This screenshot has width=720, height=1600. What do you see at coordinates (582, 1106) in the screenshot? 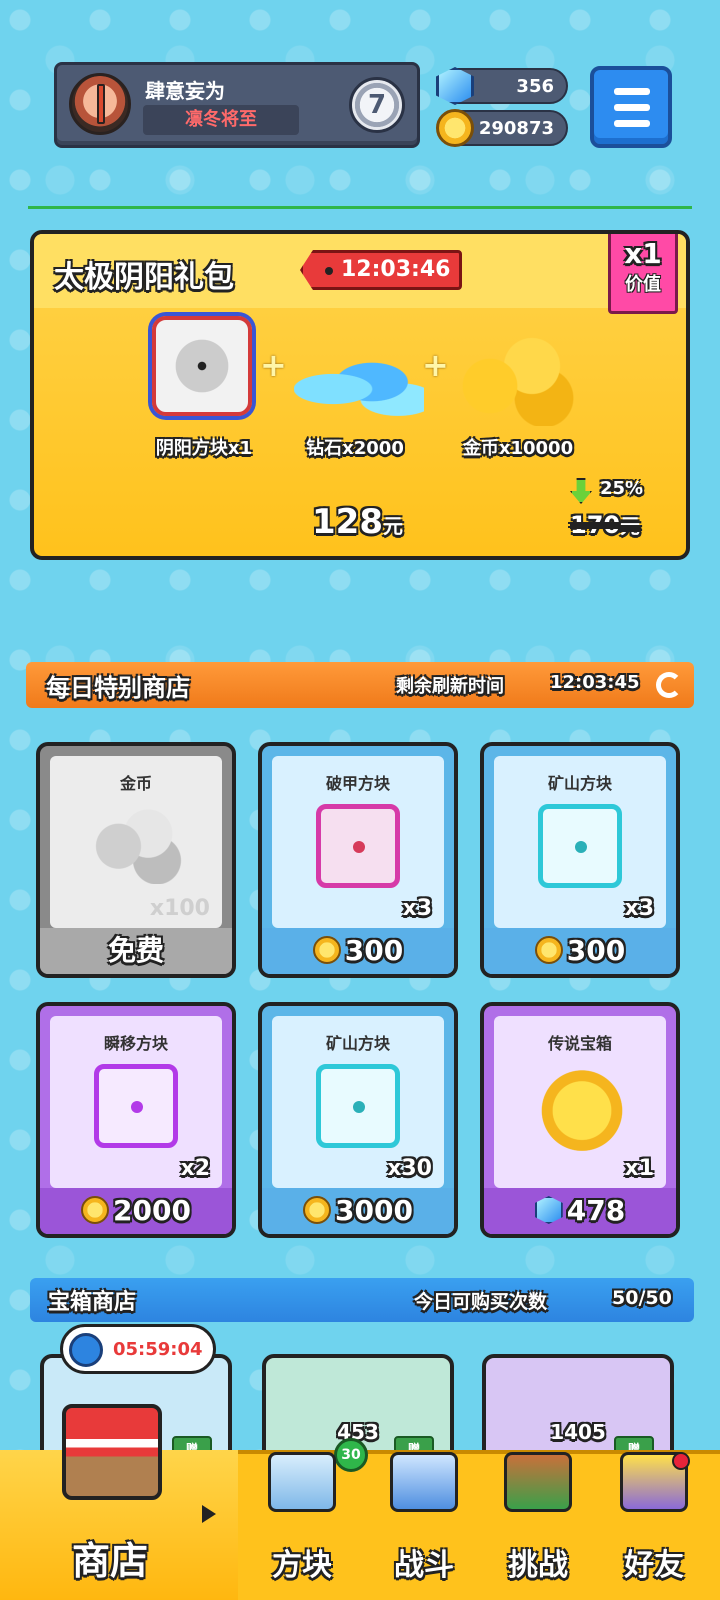
I see `legendary-chest-icon` at bounding box center [582, 1106].